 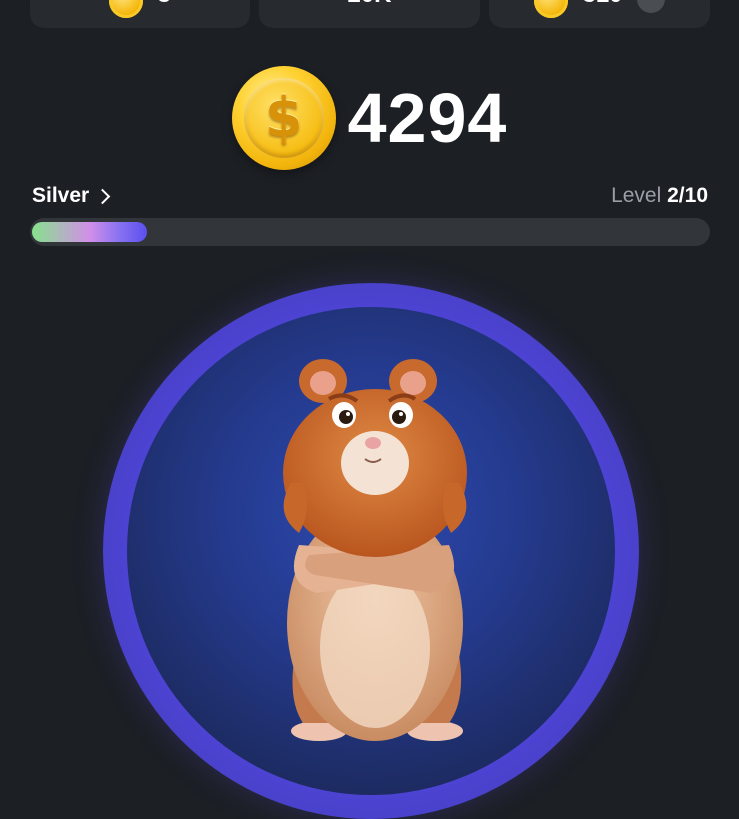 I want to click on balance-value: 4294, so click(x=427, y=118).